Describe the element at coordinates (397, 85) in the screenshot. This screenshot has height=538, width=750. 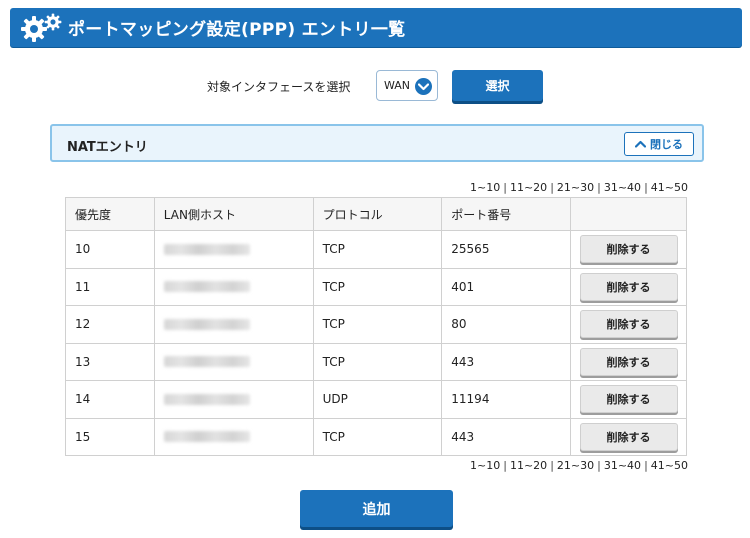
I see `interface-select-value: WAN` at that location.